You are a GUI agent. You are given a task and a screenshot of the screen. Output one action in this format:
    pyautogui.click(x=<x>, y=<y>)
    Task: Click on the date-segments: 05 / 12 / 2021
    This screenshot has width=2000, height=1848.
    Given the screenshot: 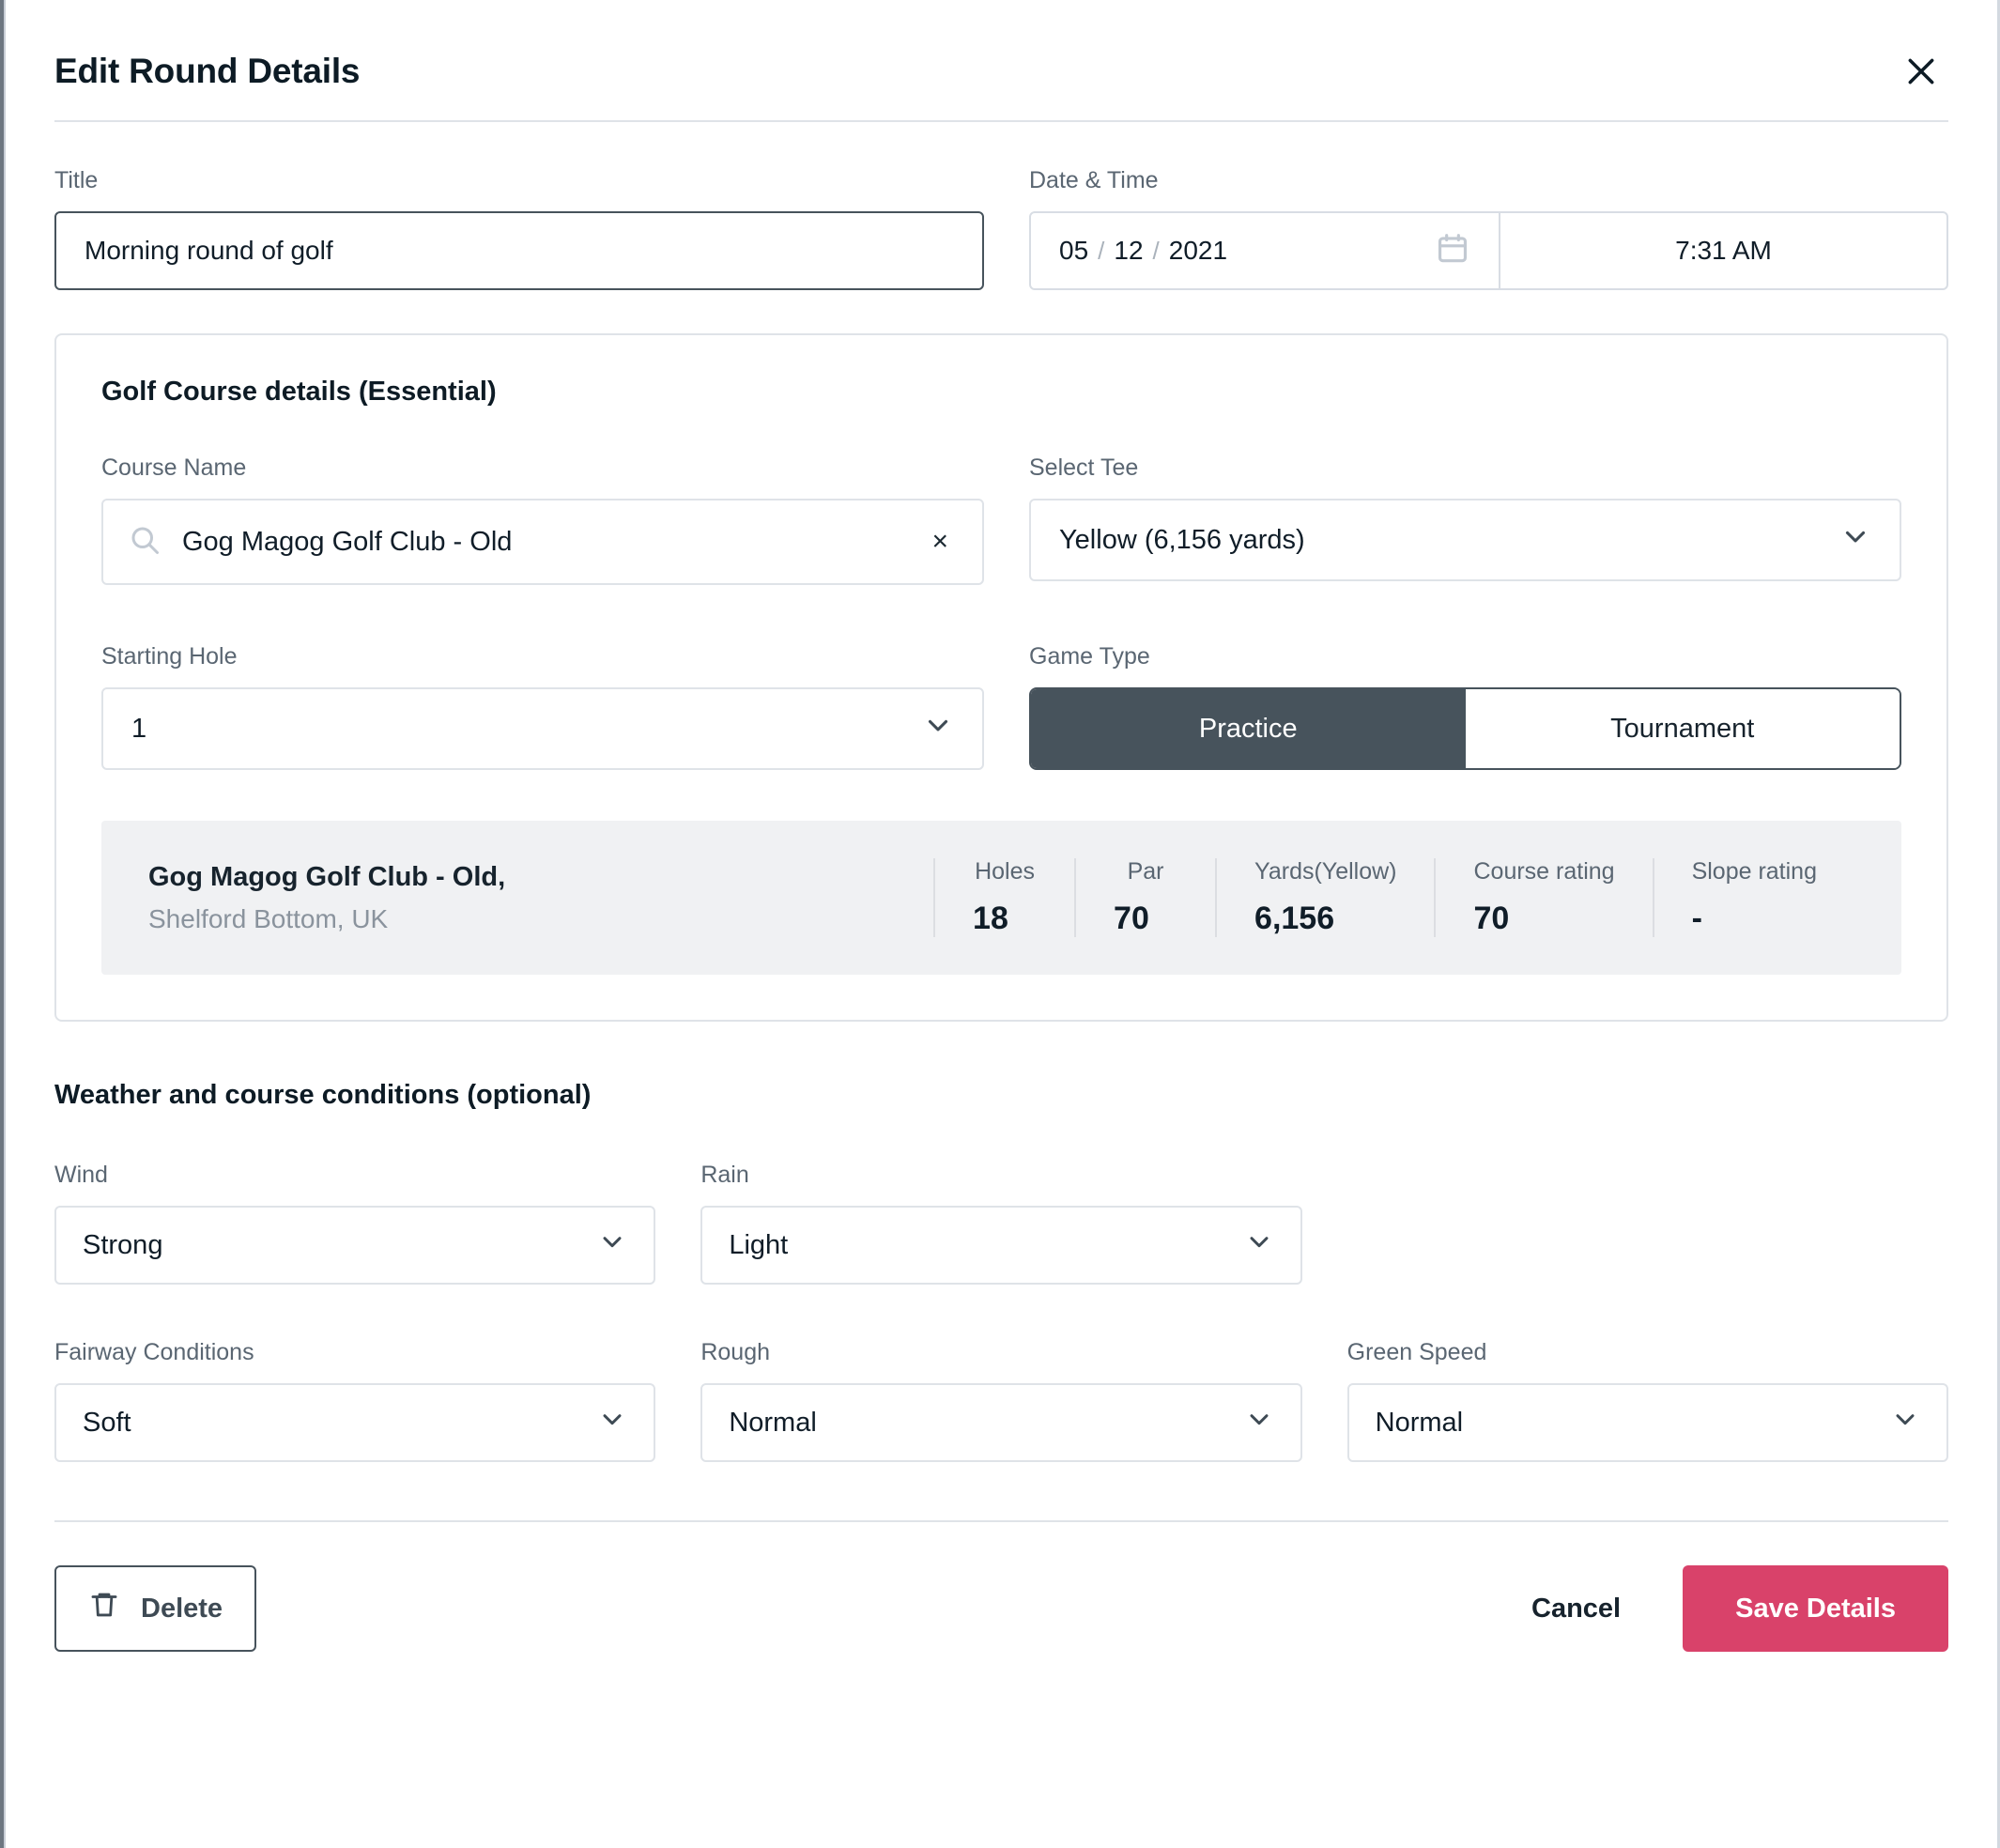 What is the action you would take?
    pyautogui.click(x=1143, y=251)
    